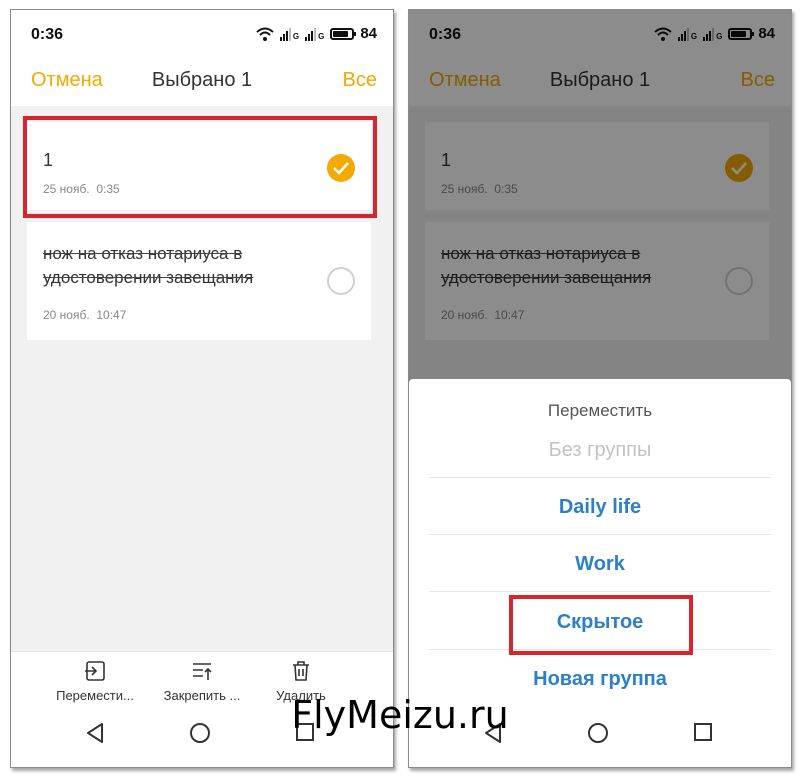 The width and height of the screenshot is (800, 777). Describe the element at coordinates (301, 671) in the screenshot. I see `trash-icon` at that location.